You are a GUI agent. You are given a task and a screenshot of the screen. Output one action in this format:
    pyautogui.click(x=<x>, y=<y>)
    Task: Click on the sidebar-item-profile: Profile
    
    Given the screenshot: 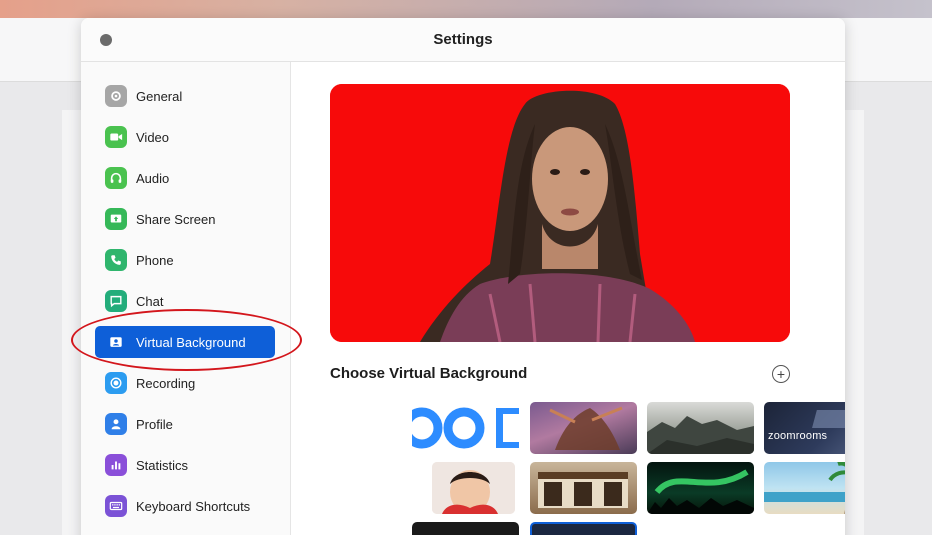 What is the action you would take?
    pyautogui.click(x=185, y=424)
    